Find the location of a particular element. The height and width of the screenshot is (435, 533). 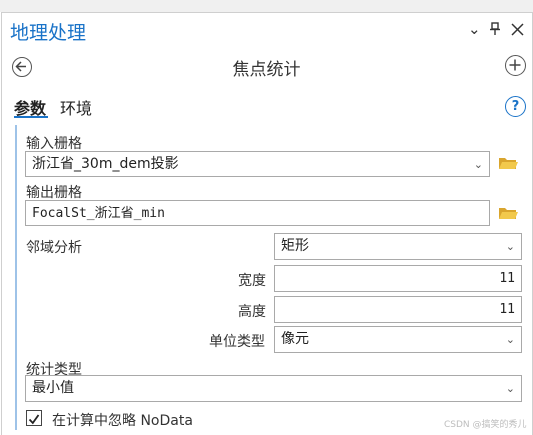

checkmark-icon is located at coordinates (34, 419).